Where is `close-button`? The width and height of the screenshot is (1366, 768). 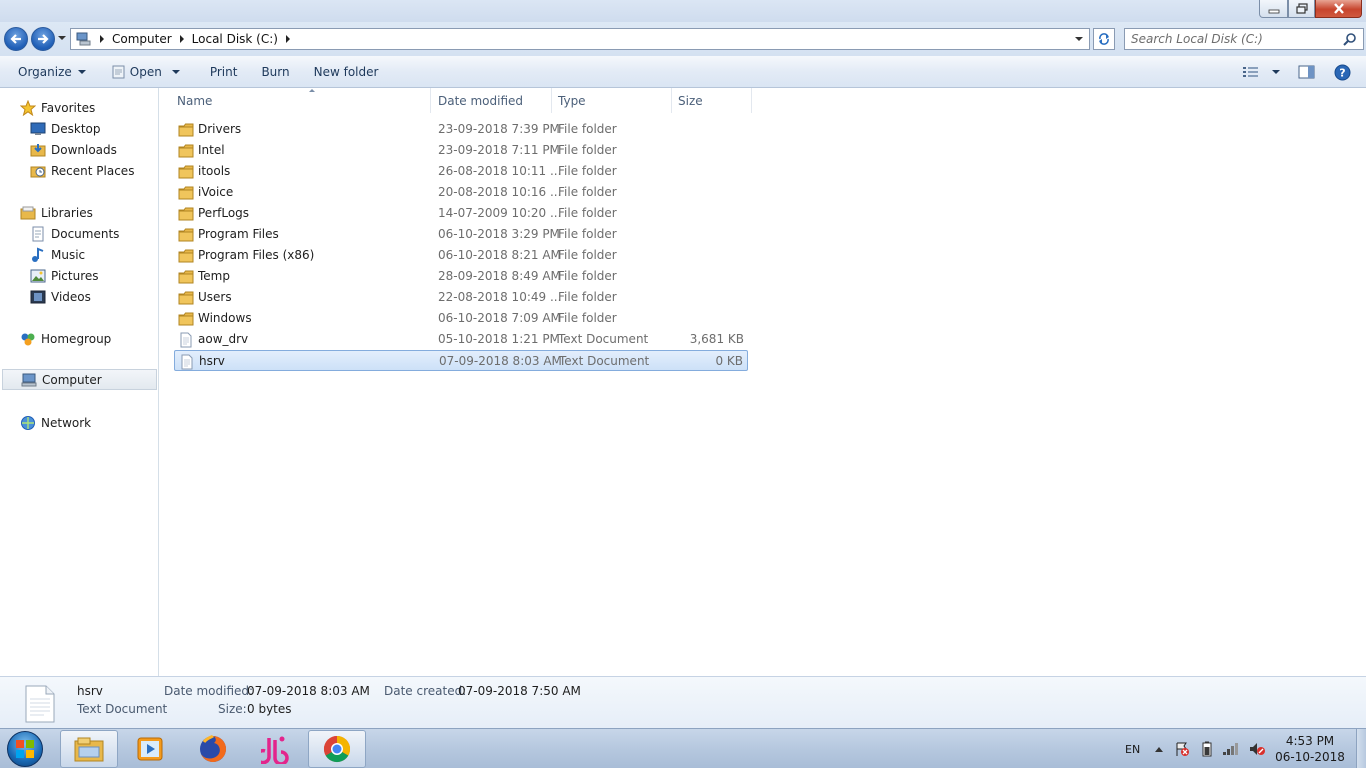
close-button is located at coordinates (1338, 9).